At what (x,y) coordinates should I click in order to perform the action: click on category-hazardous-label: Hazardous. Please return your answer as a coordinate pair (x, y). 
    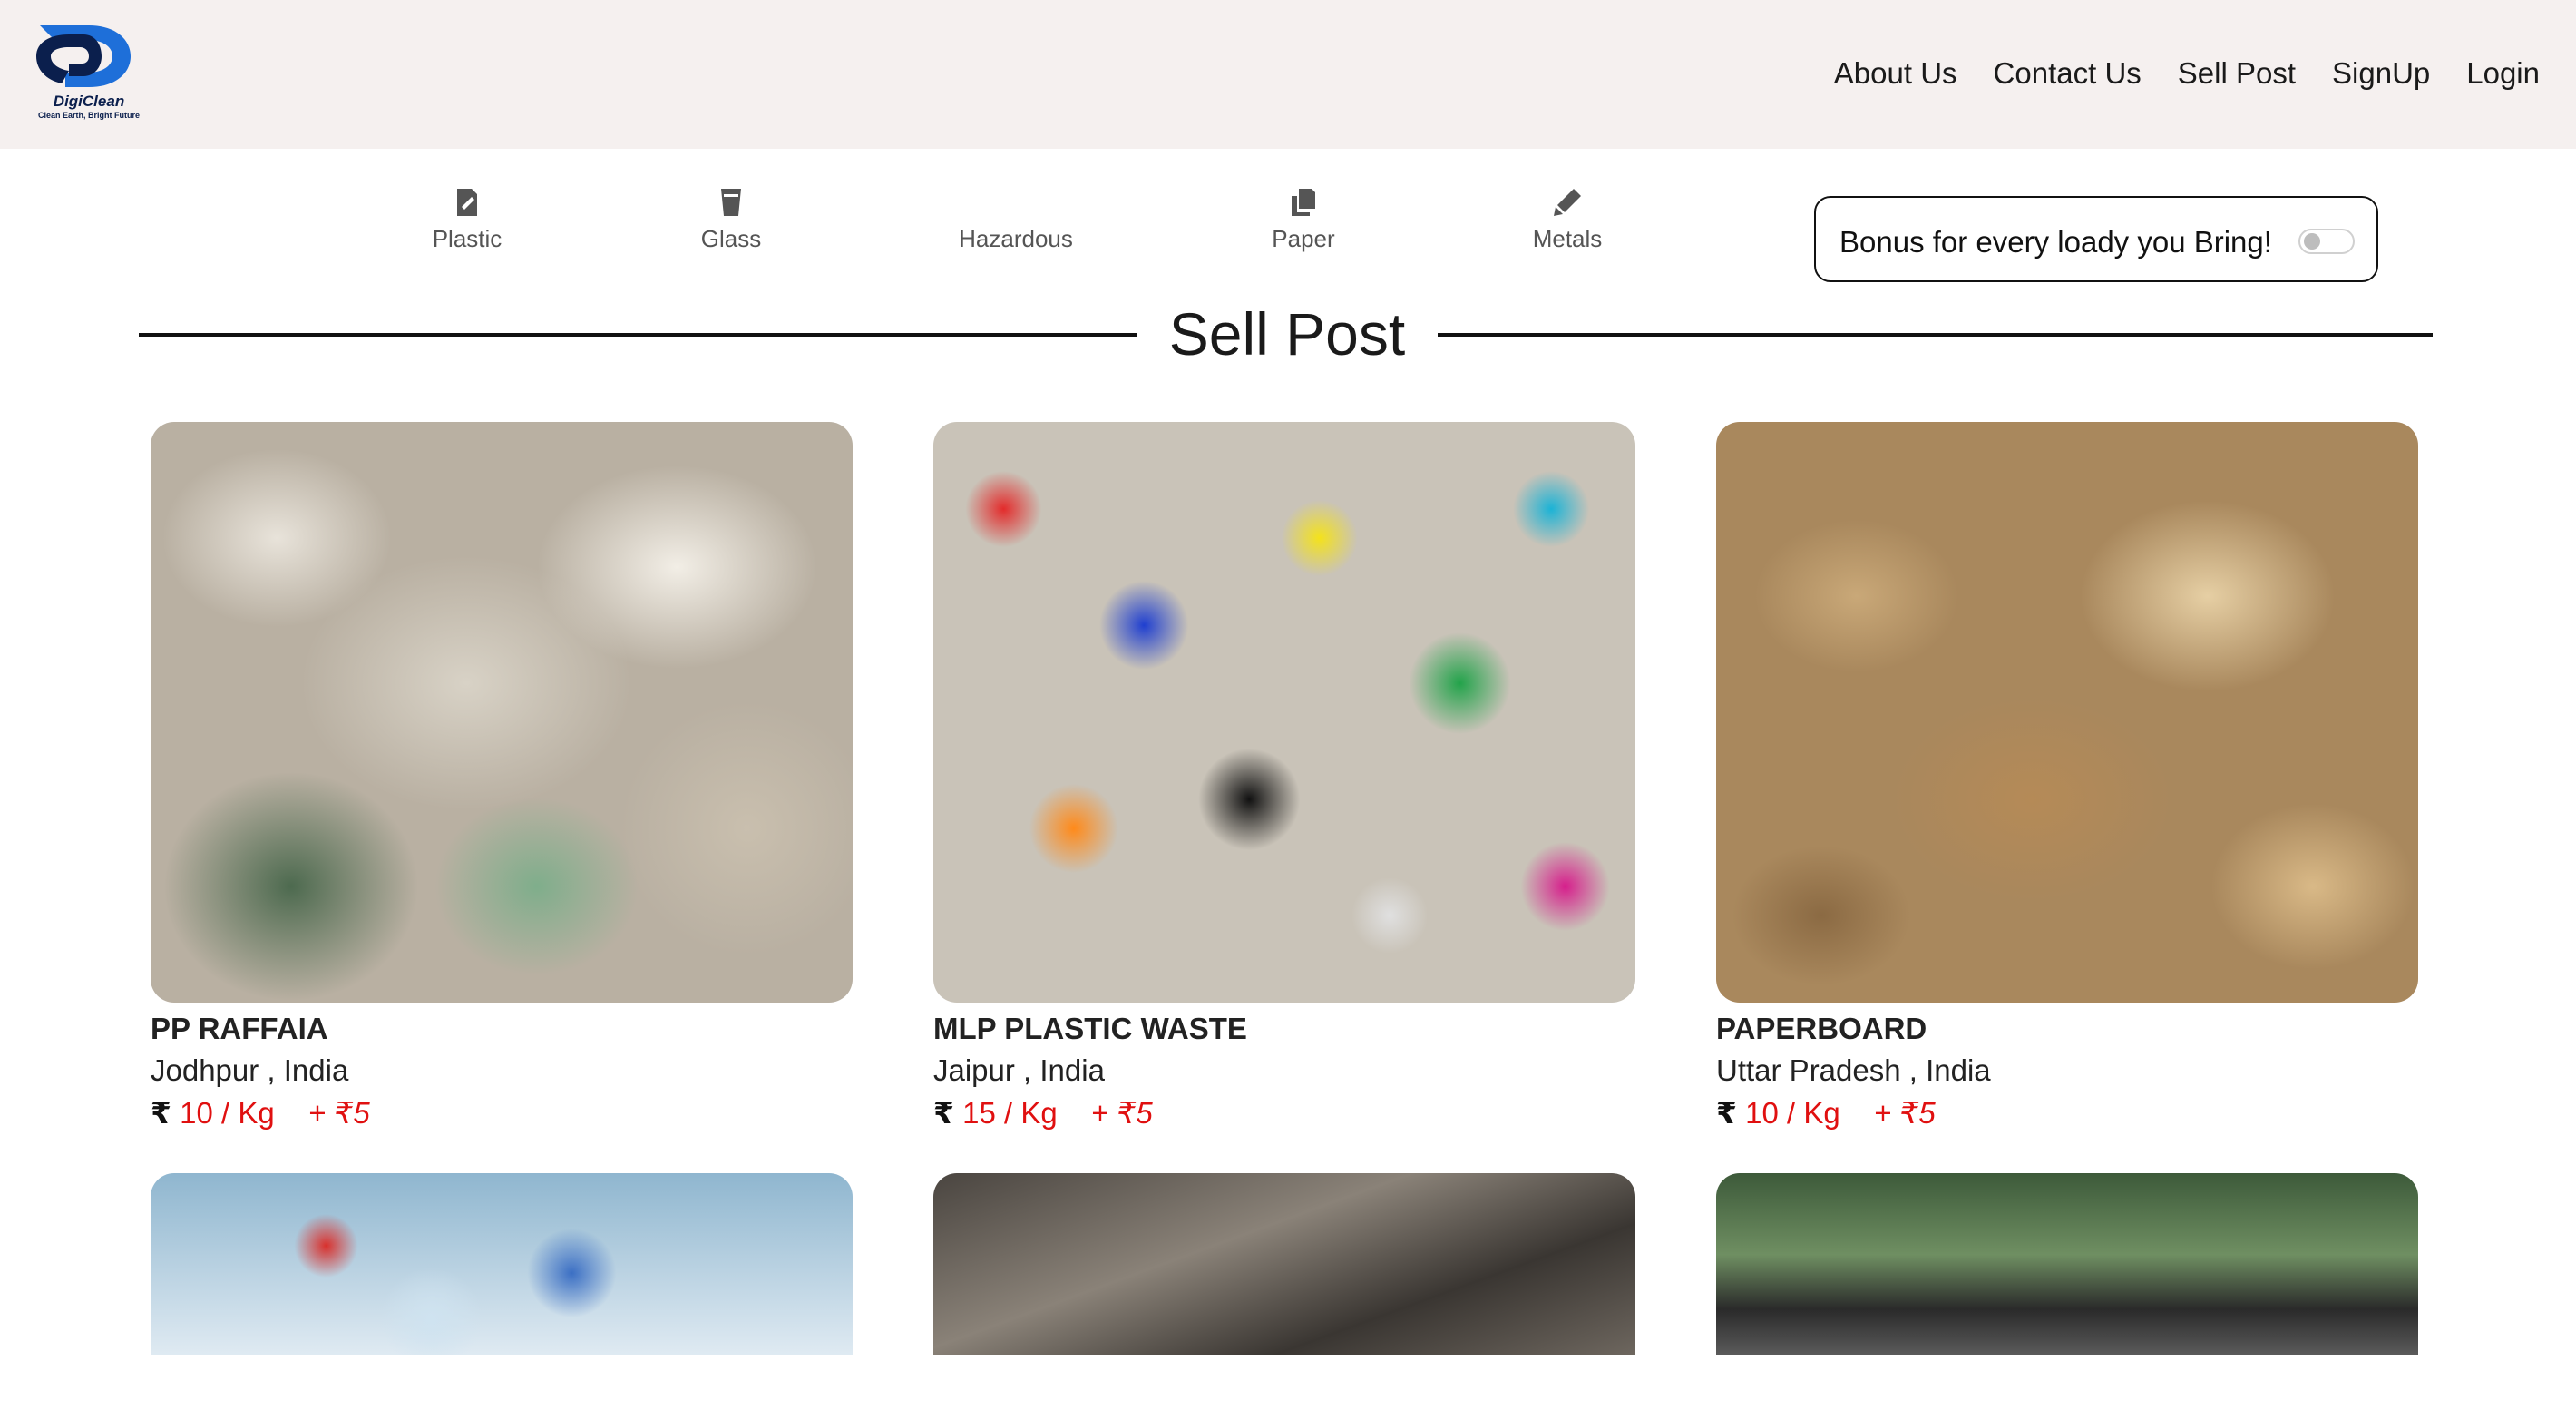
    Looking at the image, I should click on (1016, 238).